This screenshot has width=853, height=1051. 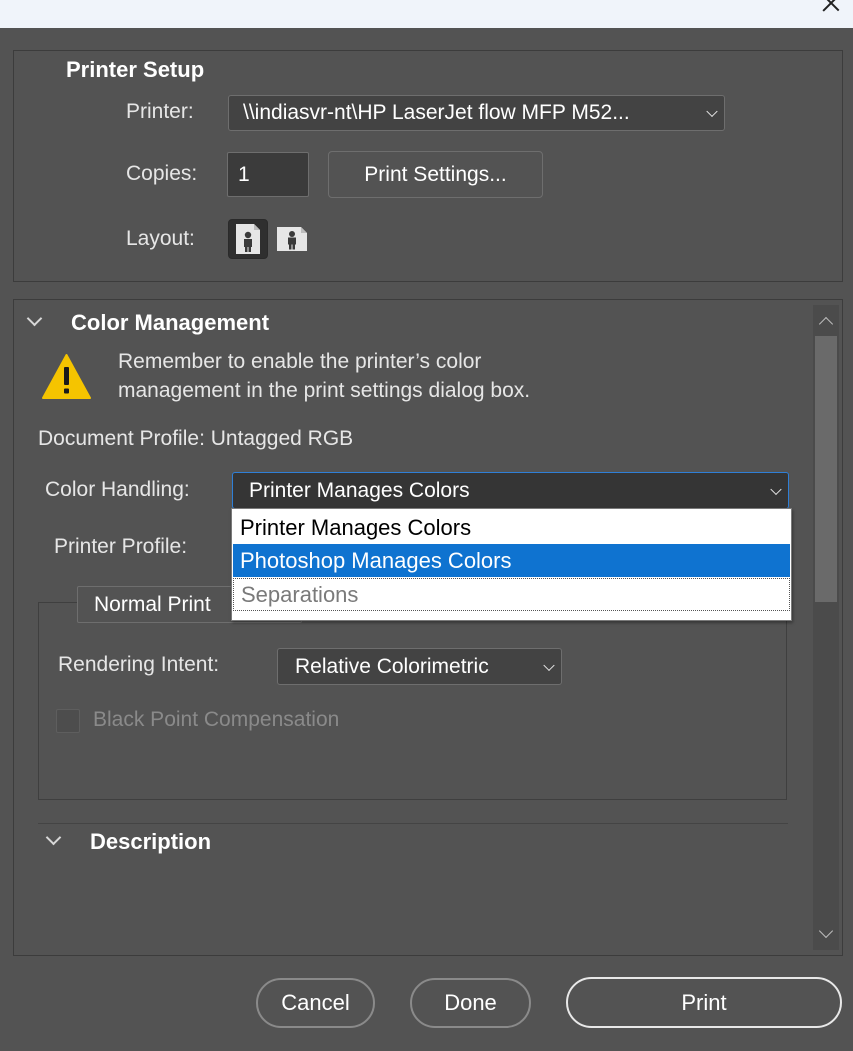 I want to click on window-titlebar, so click(x=426, y=14).